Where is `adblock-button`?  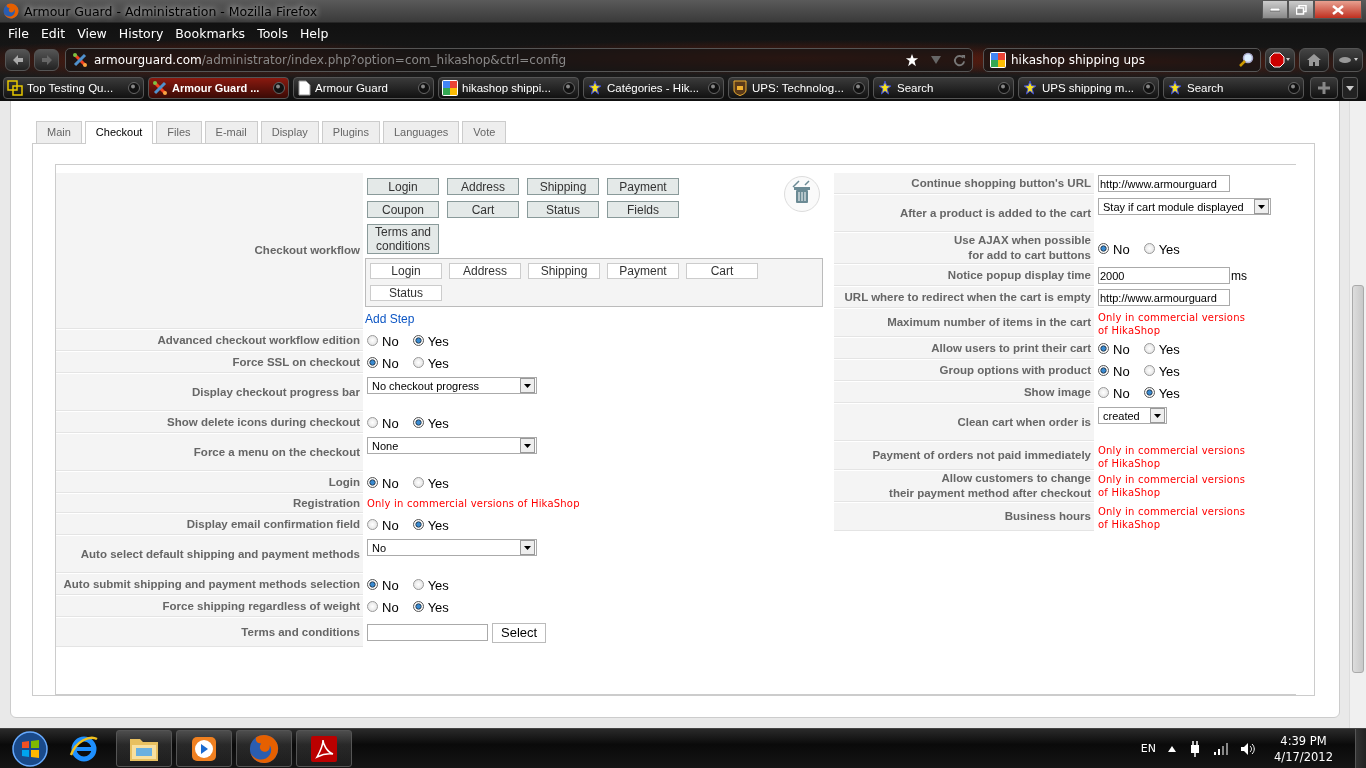 adblock-button is located at coordinates (1280, 60).